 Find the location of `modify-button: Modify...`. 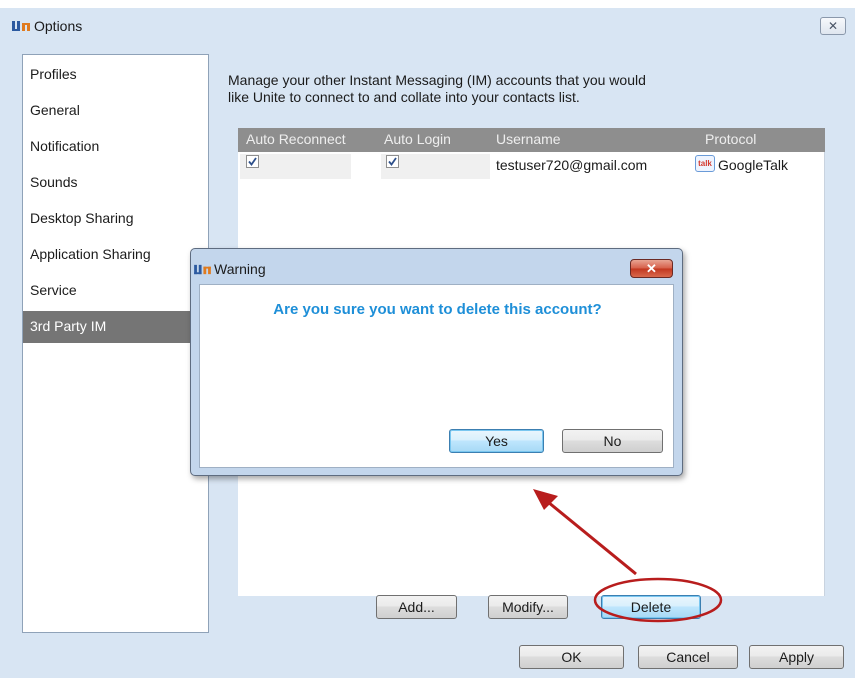

modify-button: Modify... is located at coordinates (528, 607).